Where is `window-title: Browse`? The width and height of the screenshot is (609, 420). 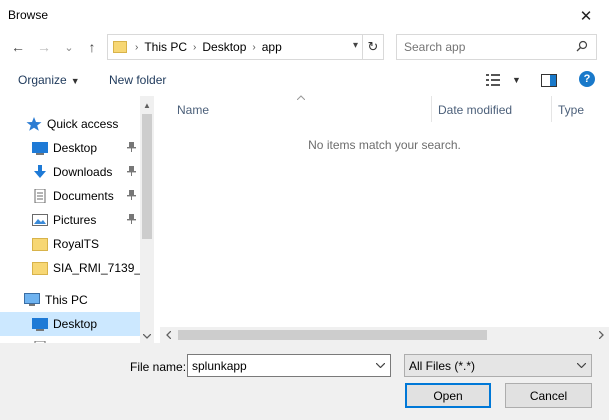
window-title: Browse is located at coordinates (28, 15).